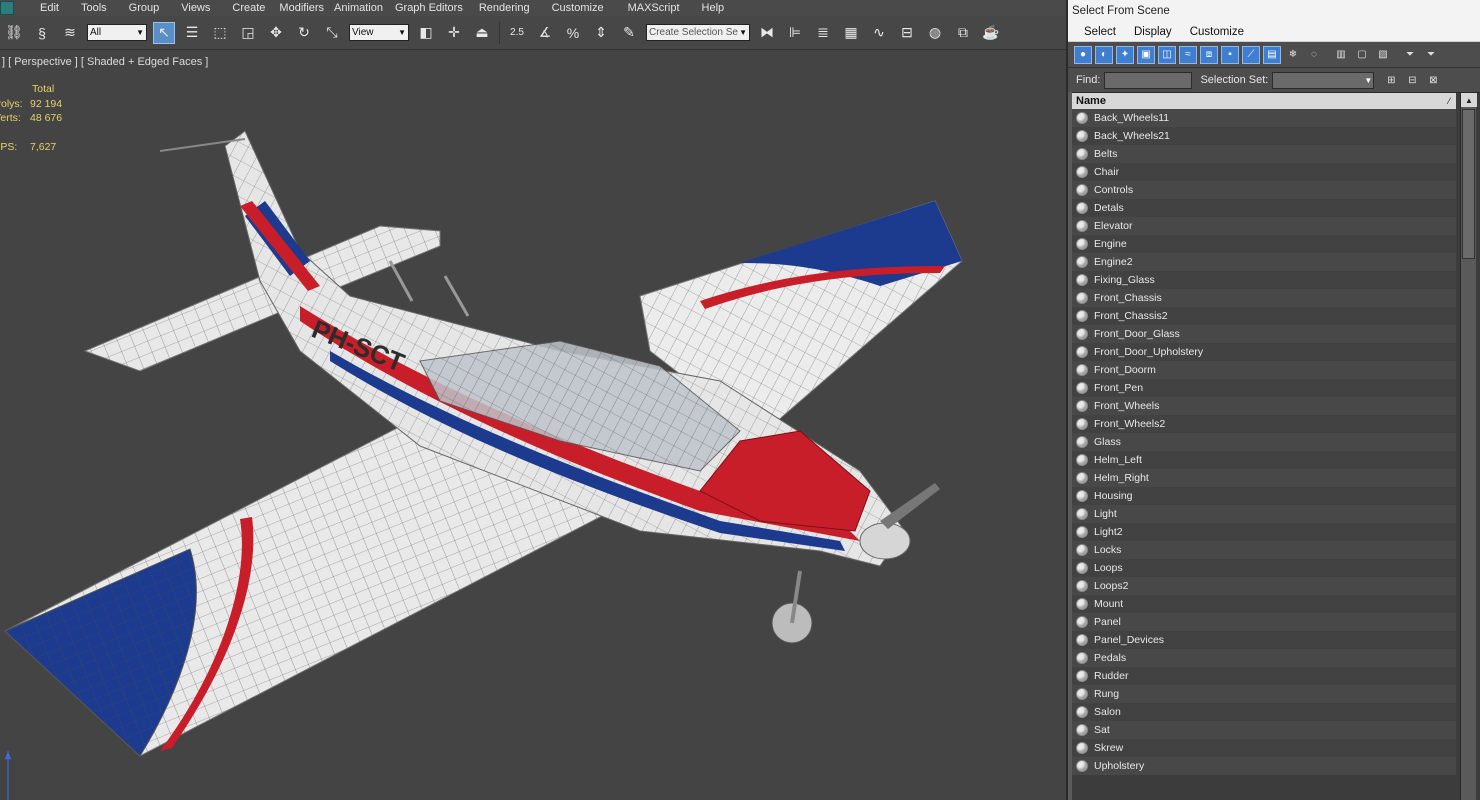 This screenshot has height=800, width=1480. I want to click on list-item: Front_Doorm, so click(1264, 370).